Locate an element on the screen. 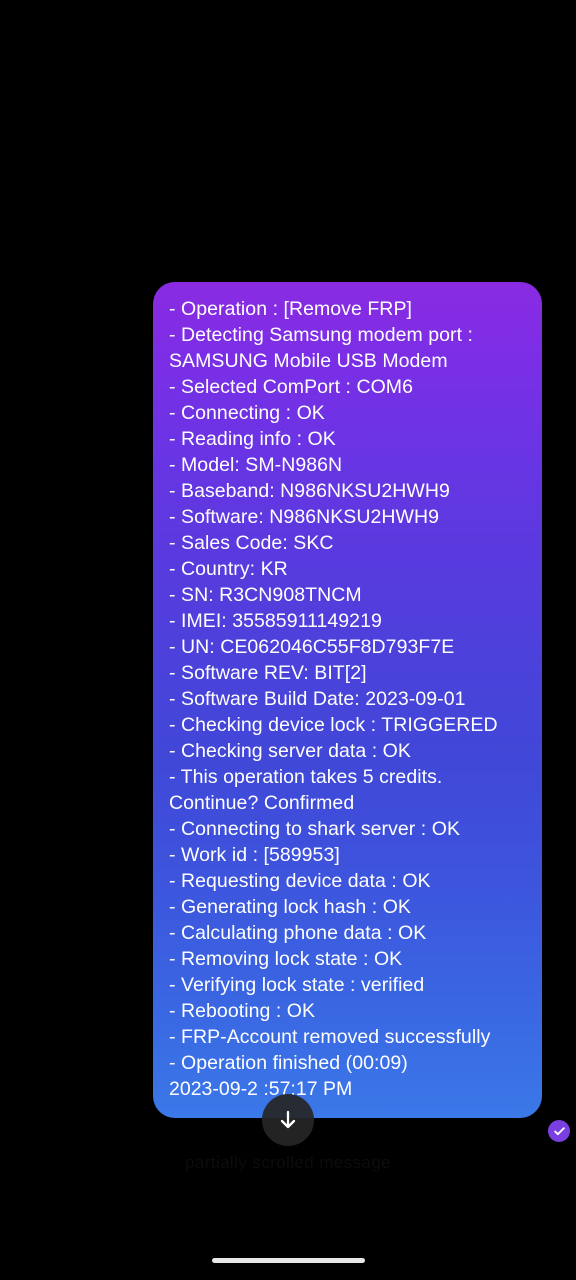  faint-preview-row: partially scrolled message is located at coordinates (288, 1163).